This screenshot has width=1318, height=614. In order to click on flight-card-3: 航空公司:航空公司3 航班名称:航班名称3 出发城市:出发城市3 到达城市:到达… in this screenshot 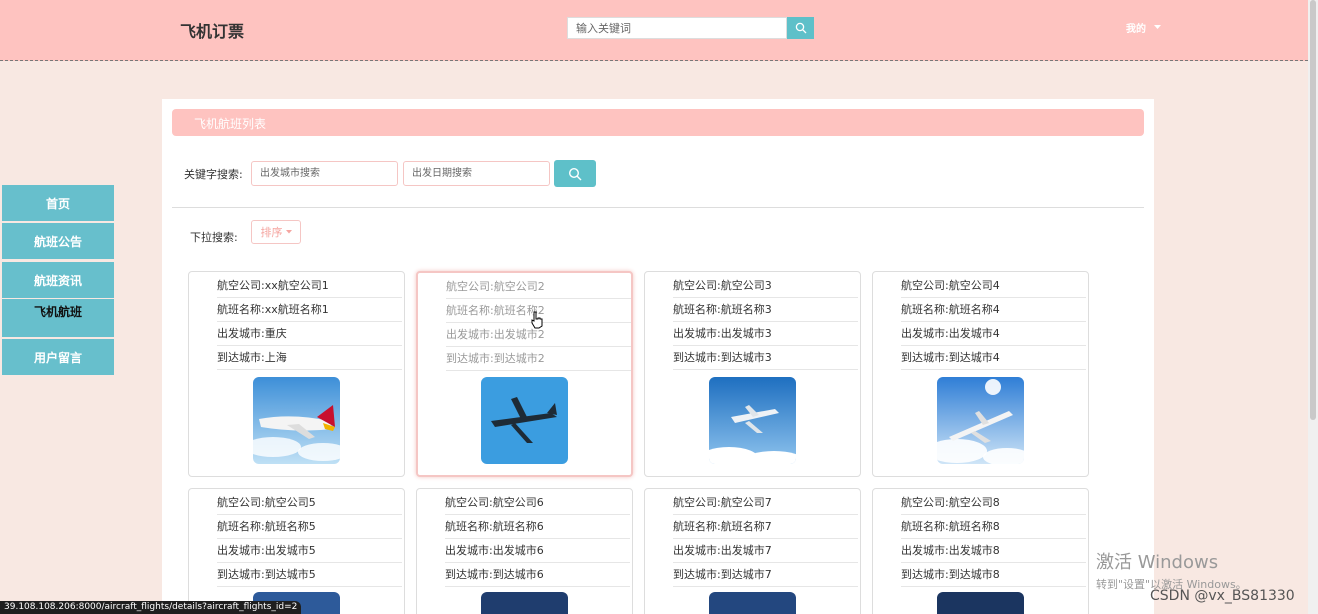, I will do `click(752, 374)`.